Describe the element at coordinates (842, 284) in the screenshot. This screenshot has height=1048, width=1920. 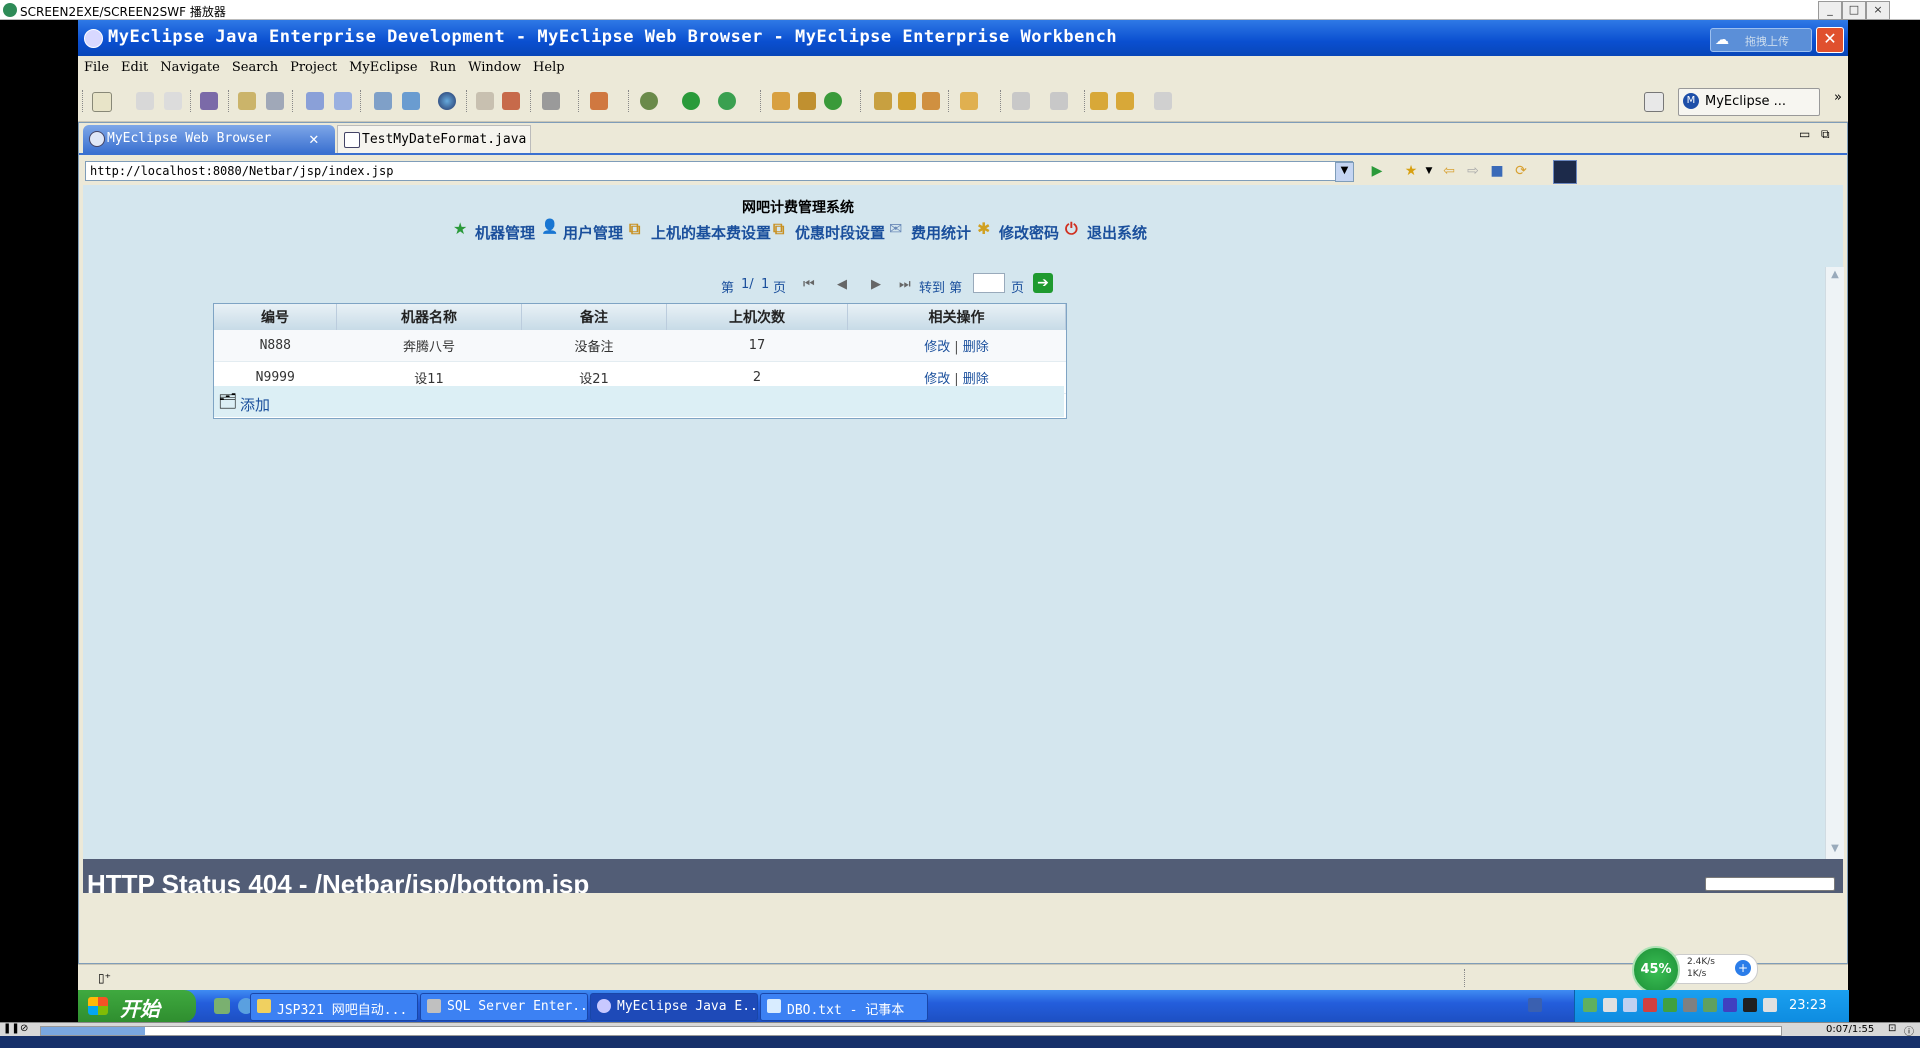
I see `prev-page-icon: ◀` at that location.